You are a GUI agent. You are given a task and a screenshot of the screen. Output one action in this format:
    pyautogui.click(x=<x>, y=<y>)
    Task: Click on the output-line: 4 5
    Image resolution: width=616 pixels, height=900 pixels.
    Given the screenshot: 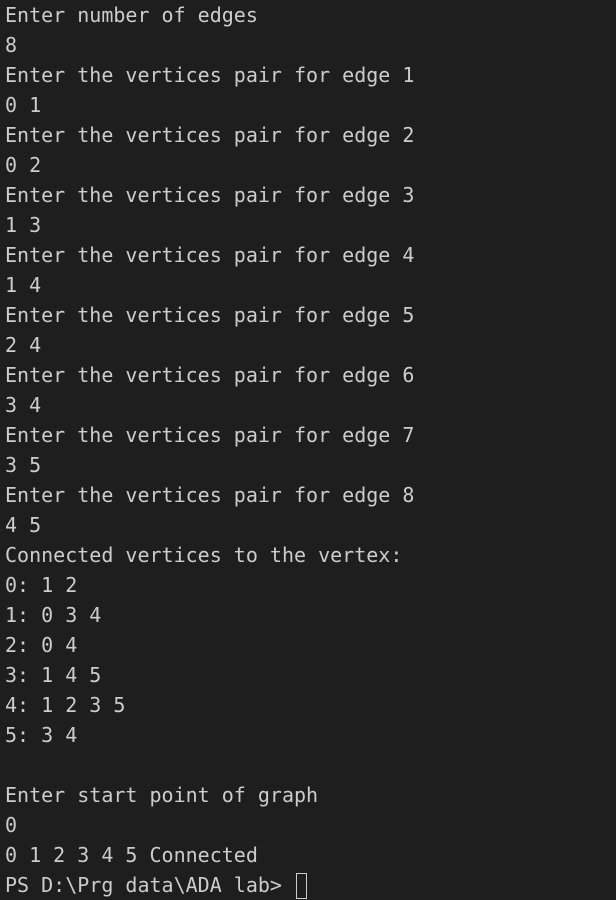 What is the action you would take?
    pyautogui.click(x=23, y=525)
    